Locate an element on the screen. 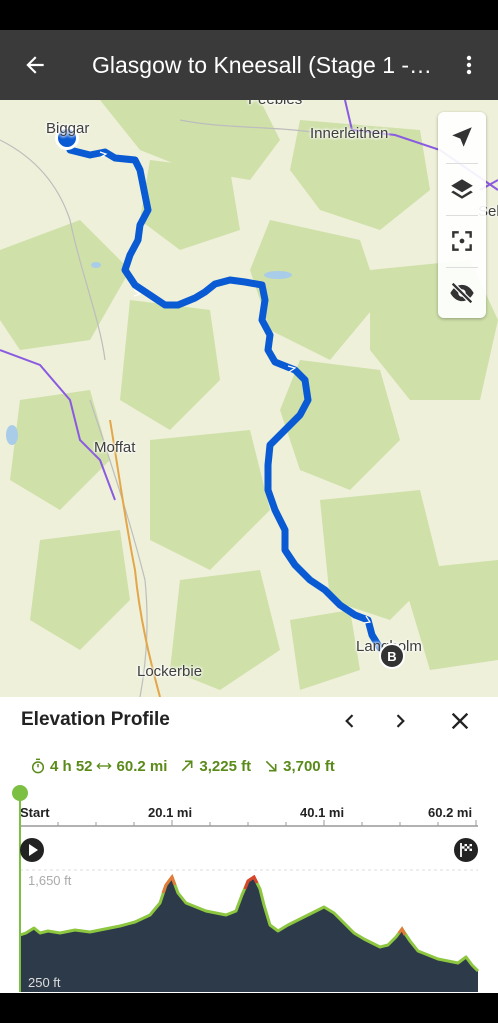  close-icon is located at coordinates (460, 721).